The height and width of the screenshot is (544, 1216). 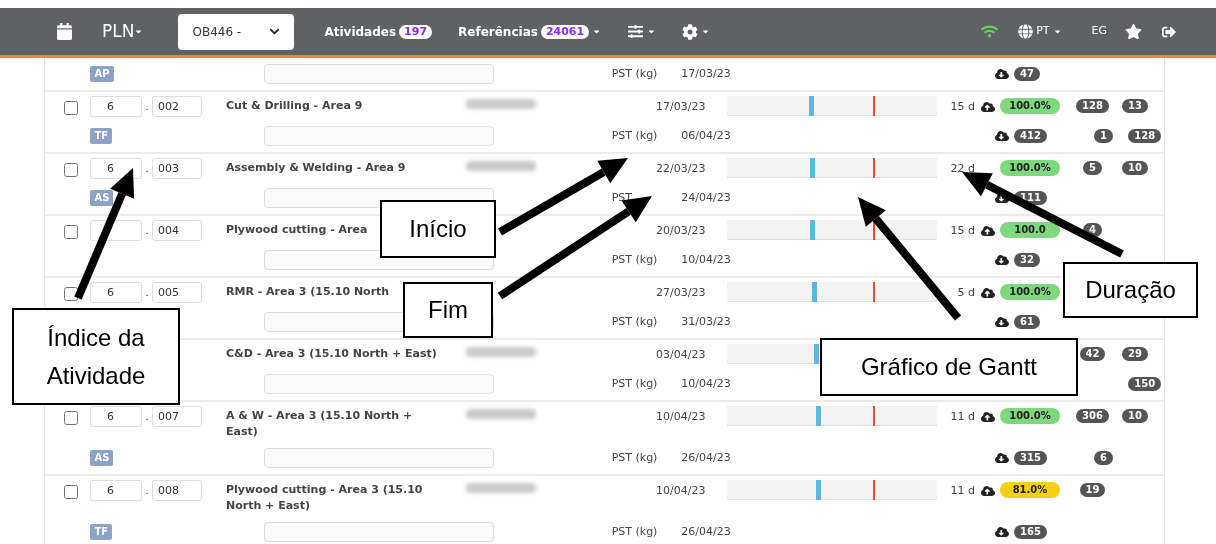 I want to click on activities-menu: Atividades 197, so click(x=378, y=31).